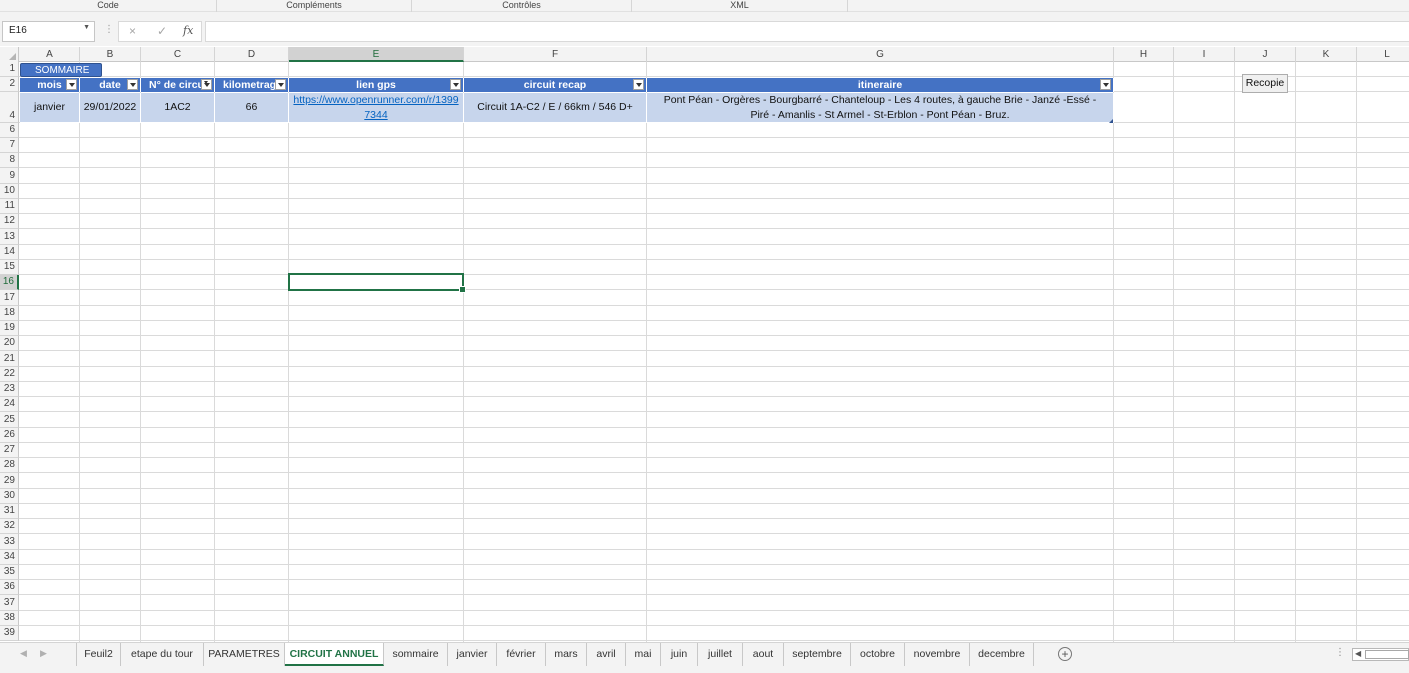 This screenshot has height=673, width=1409. Describe the element at coordinates (376, 54) in the screenshot. I see `column-header-e: E` at that location.